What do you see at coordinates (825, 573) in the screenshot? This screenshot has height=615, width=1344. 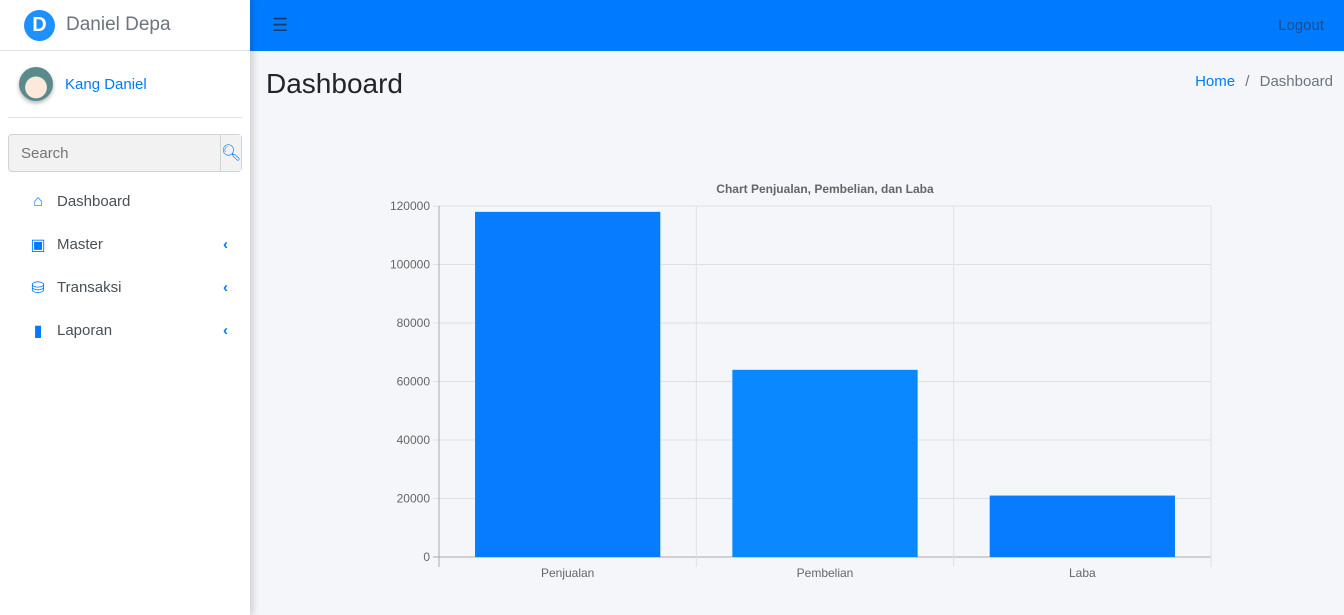 I see `x-tick-label: Pembelian` at bounding box center [825, 573].